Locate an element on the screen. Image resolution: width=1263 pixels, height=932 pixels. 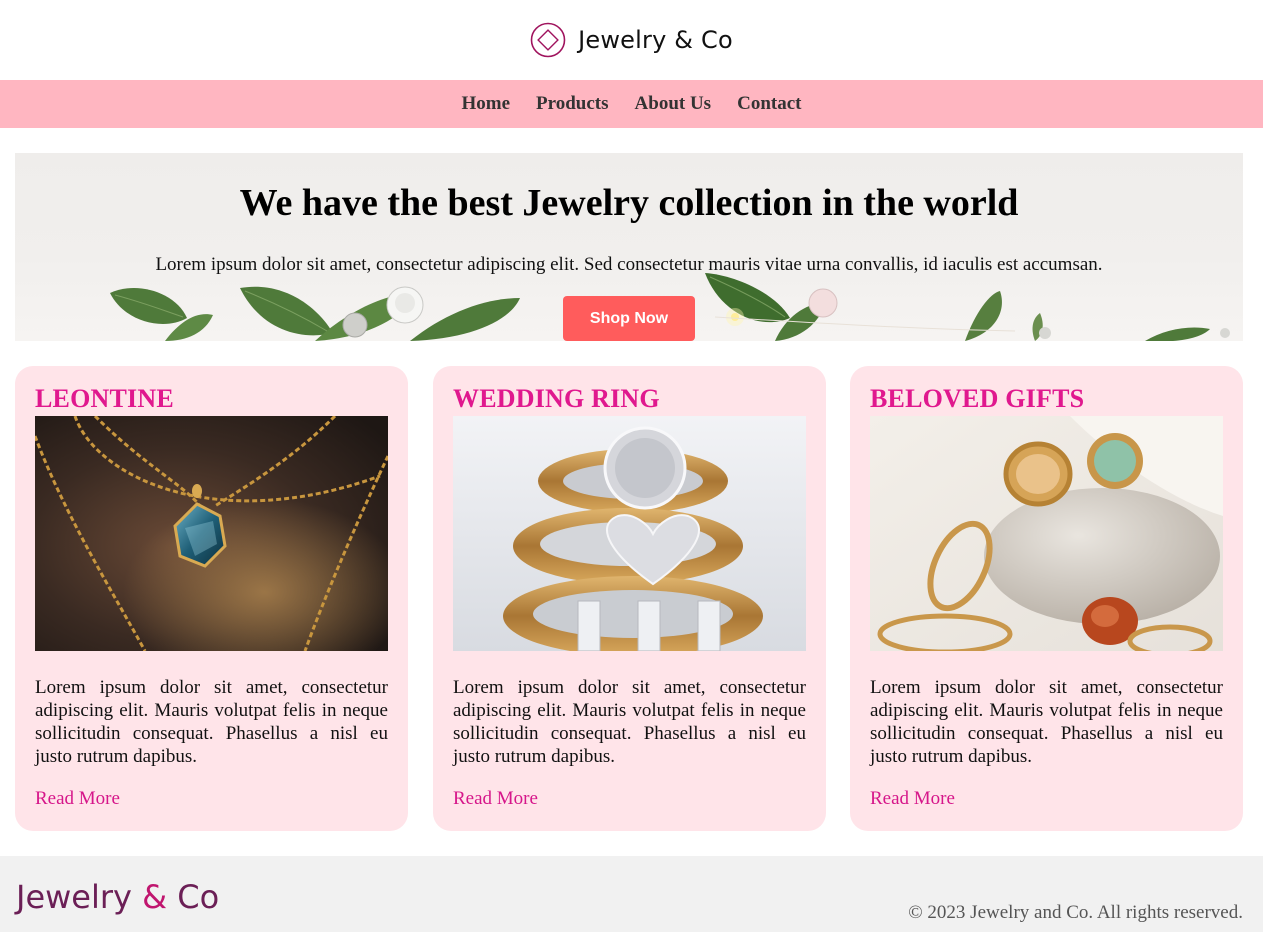
shop-now-button: Shop Now is located at coordinates (629, 318).